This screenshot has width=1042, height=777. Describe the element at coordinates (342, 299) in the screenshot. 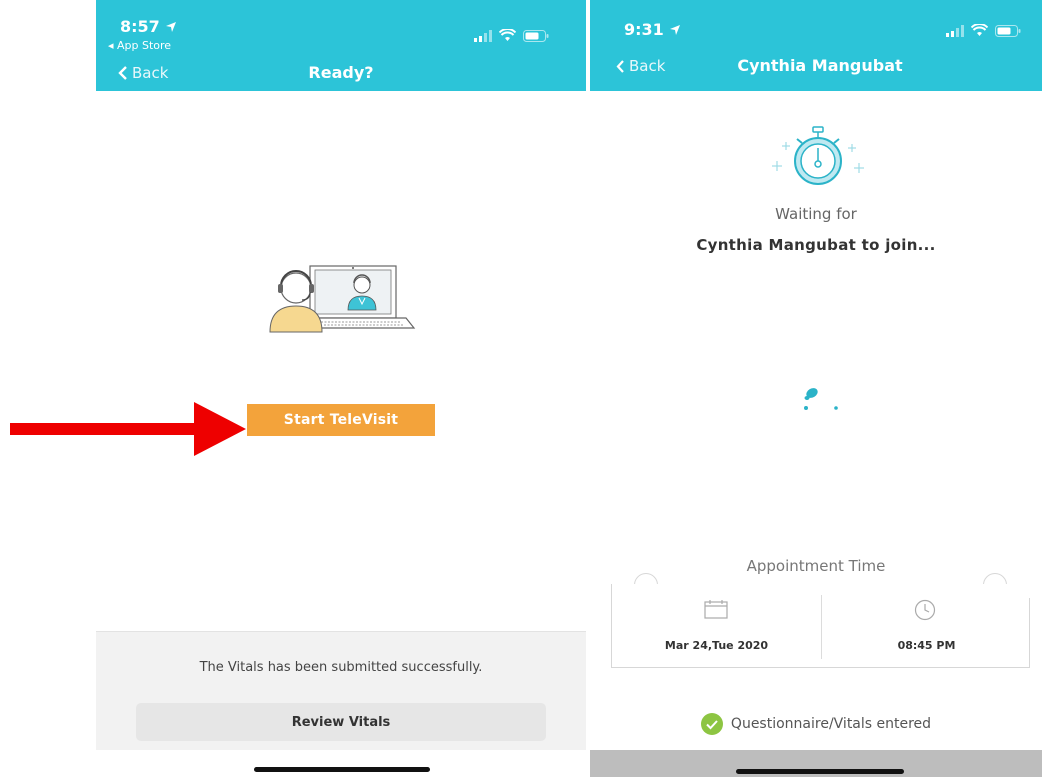

I see `patient-doctor-televisit-illustration` at that location.